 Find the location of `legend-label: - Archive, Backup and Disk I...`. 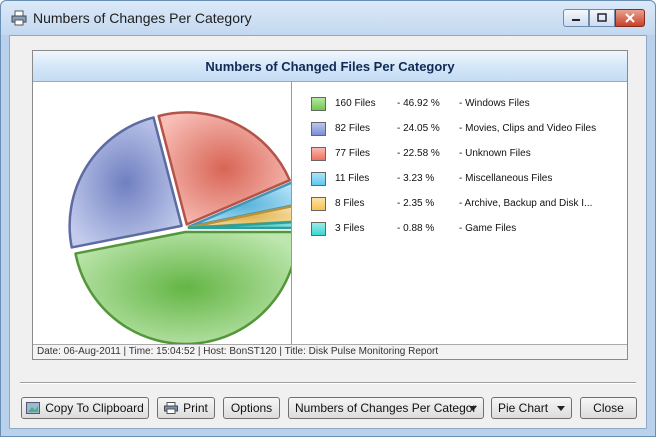

legend-label: - Archive, Backup and Disk I... is located at coordinates (526, 203).